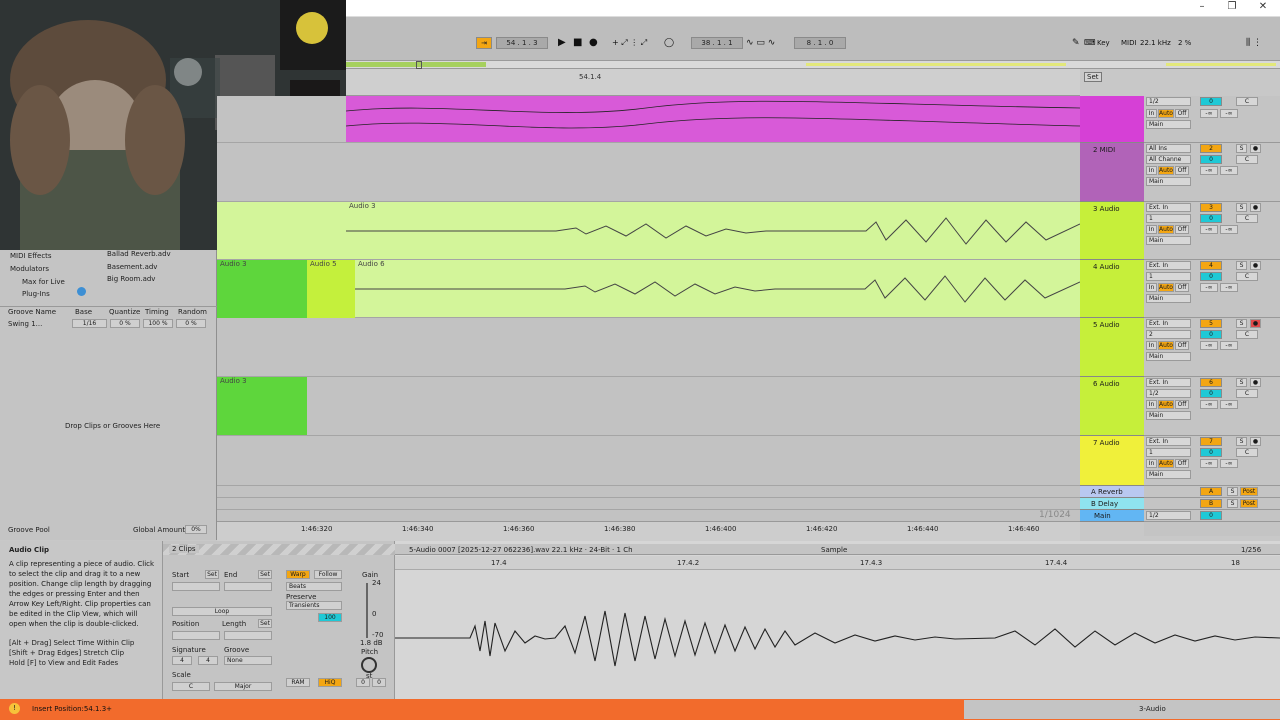  Describe the element at coordinates (1112, 406) in the screenshot. I see `track-header-audio-6: 6 Audio` at that location.